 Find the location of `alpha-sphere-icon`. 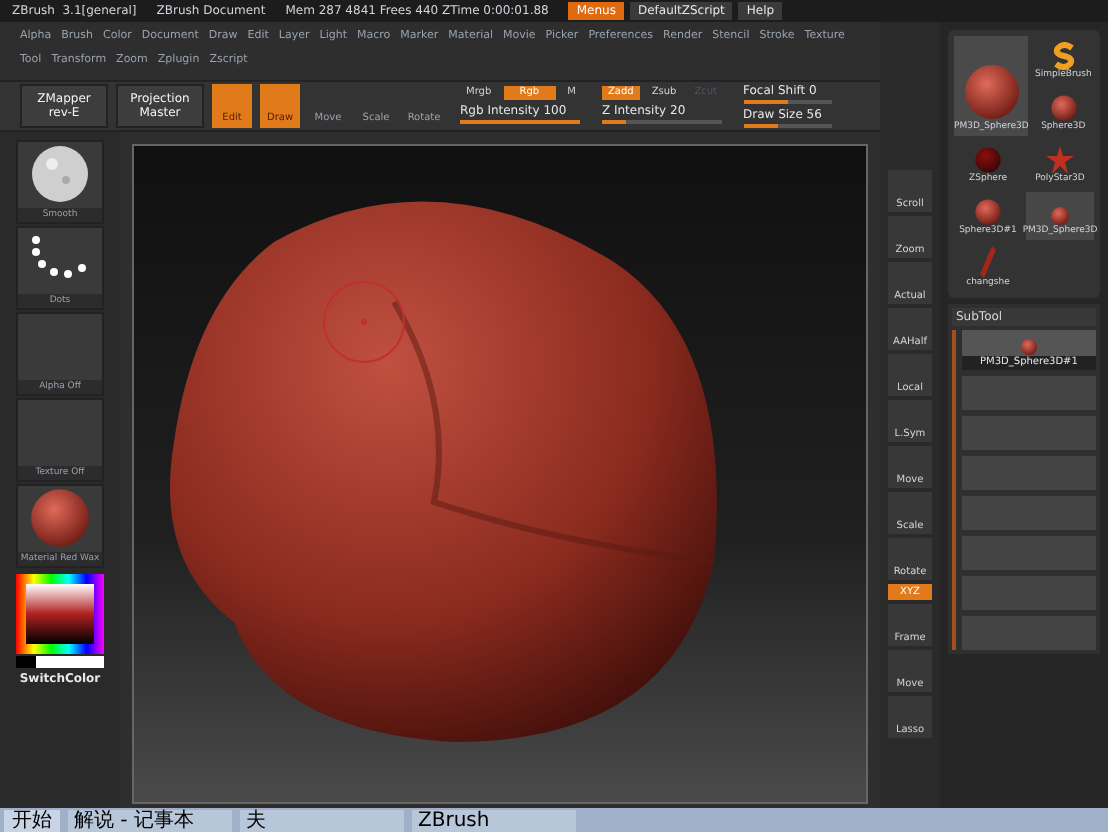

alpha-sphere-icon is located at coordinates (60, 174).